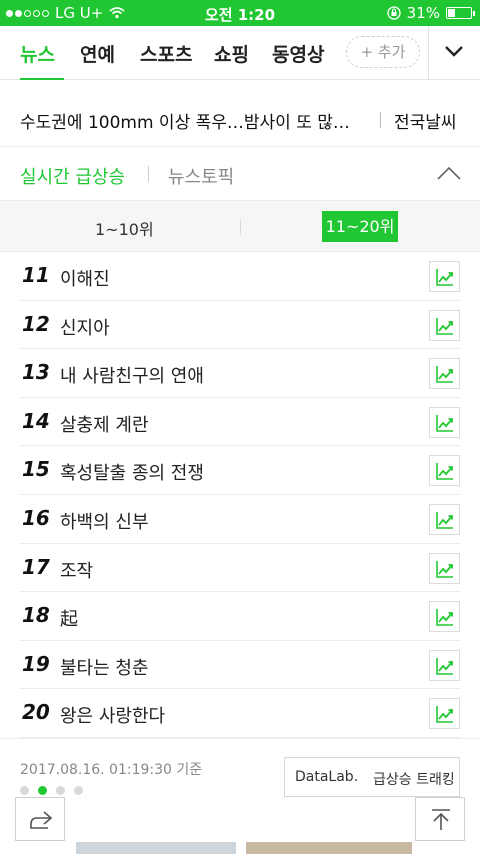 This screenshot has height=854, width=480. Describe the element at coordinates (240, 173) in the screenshot. I see `section-tabs: 실시간 급상승 뉴스토픽` at that location.